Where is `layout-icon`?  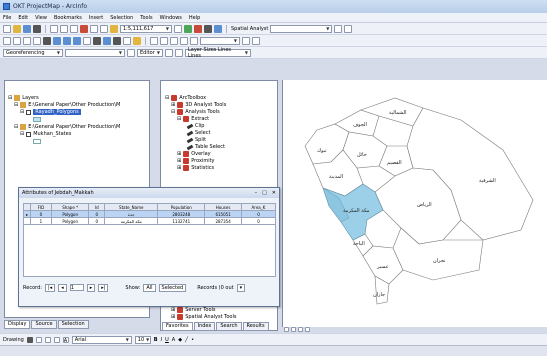
layout-icon is located at coordinates (246, 40).